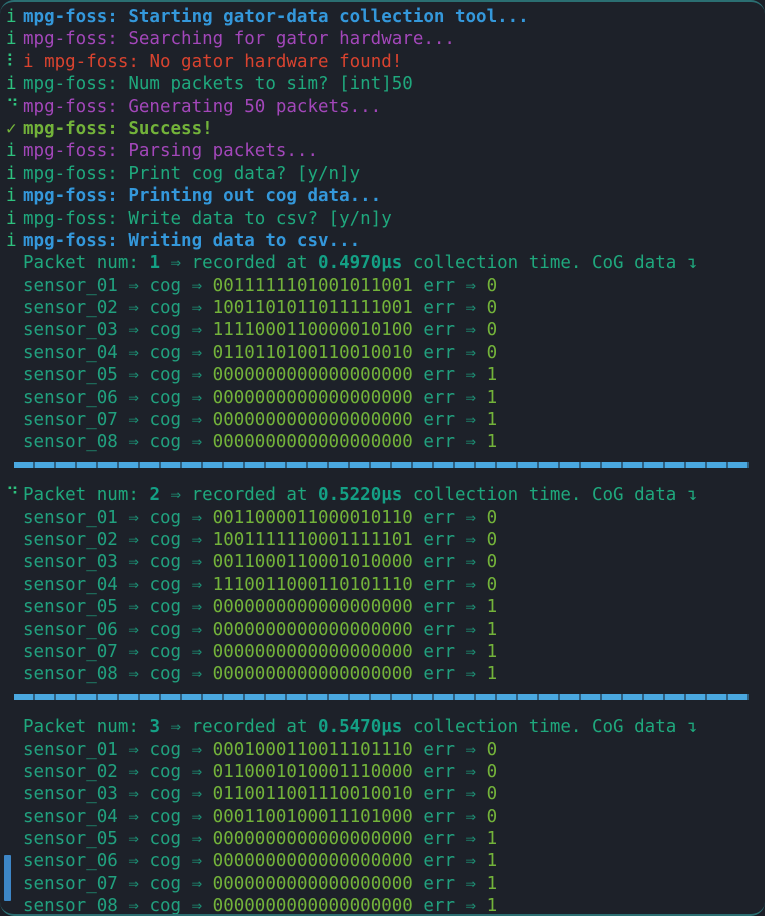 The height and width of the screenshot is (916, 765). Describe the element at coordinates (6, 458) in the screenshot. I see `scrollbar-track` at that location.